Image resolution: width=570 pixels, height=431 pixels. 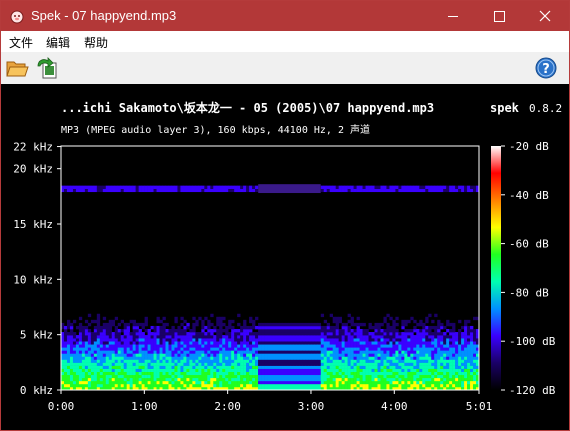 What do you see at coordinates (96, 42) in the screenshot?
I see `menu-help: 帮助` at bounding box center [96, 42].